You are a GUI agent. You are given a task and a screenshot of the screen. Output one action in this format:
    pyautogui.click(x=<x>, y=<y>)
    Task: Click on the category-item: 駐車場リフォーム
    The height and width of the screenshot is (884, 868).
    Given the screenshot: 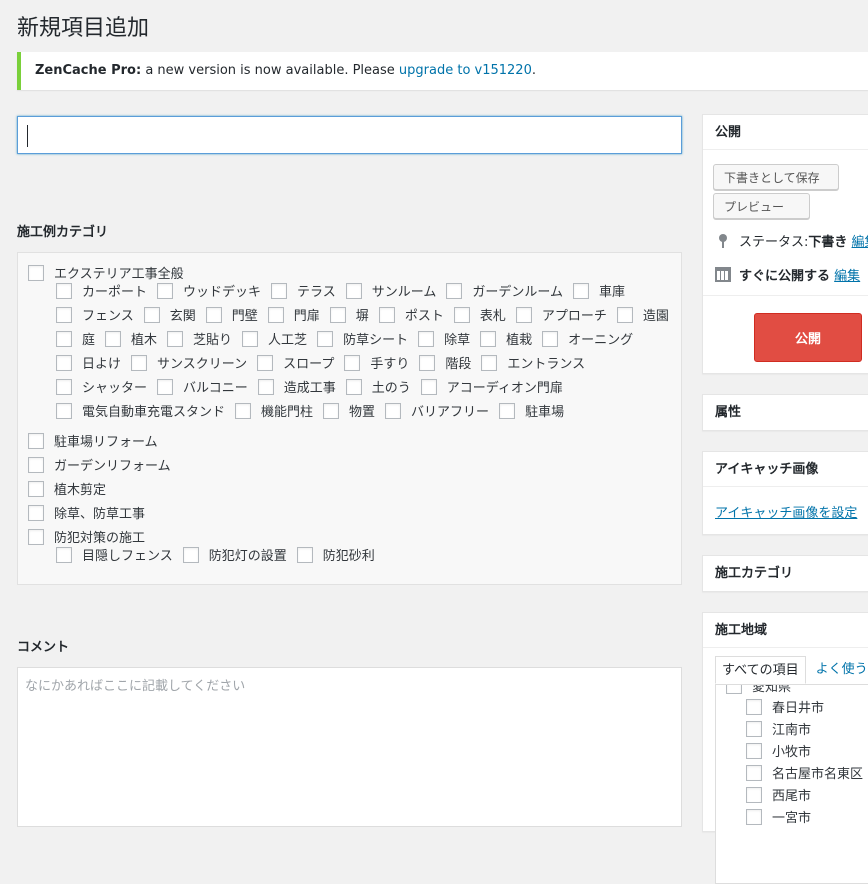 What is the action you would take?
    pyautogui.click(x=93, y=440)
    